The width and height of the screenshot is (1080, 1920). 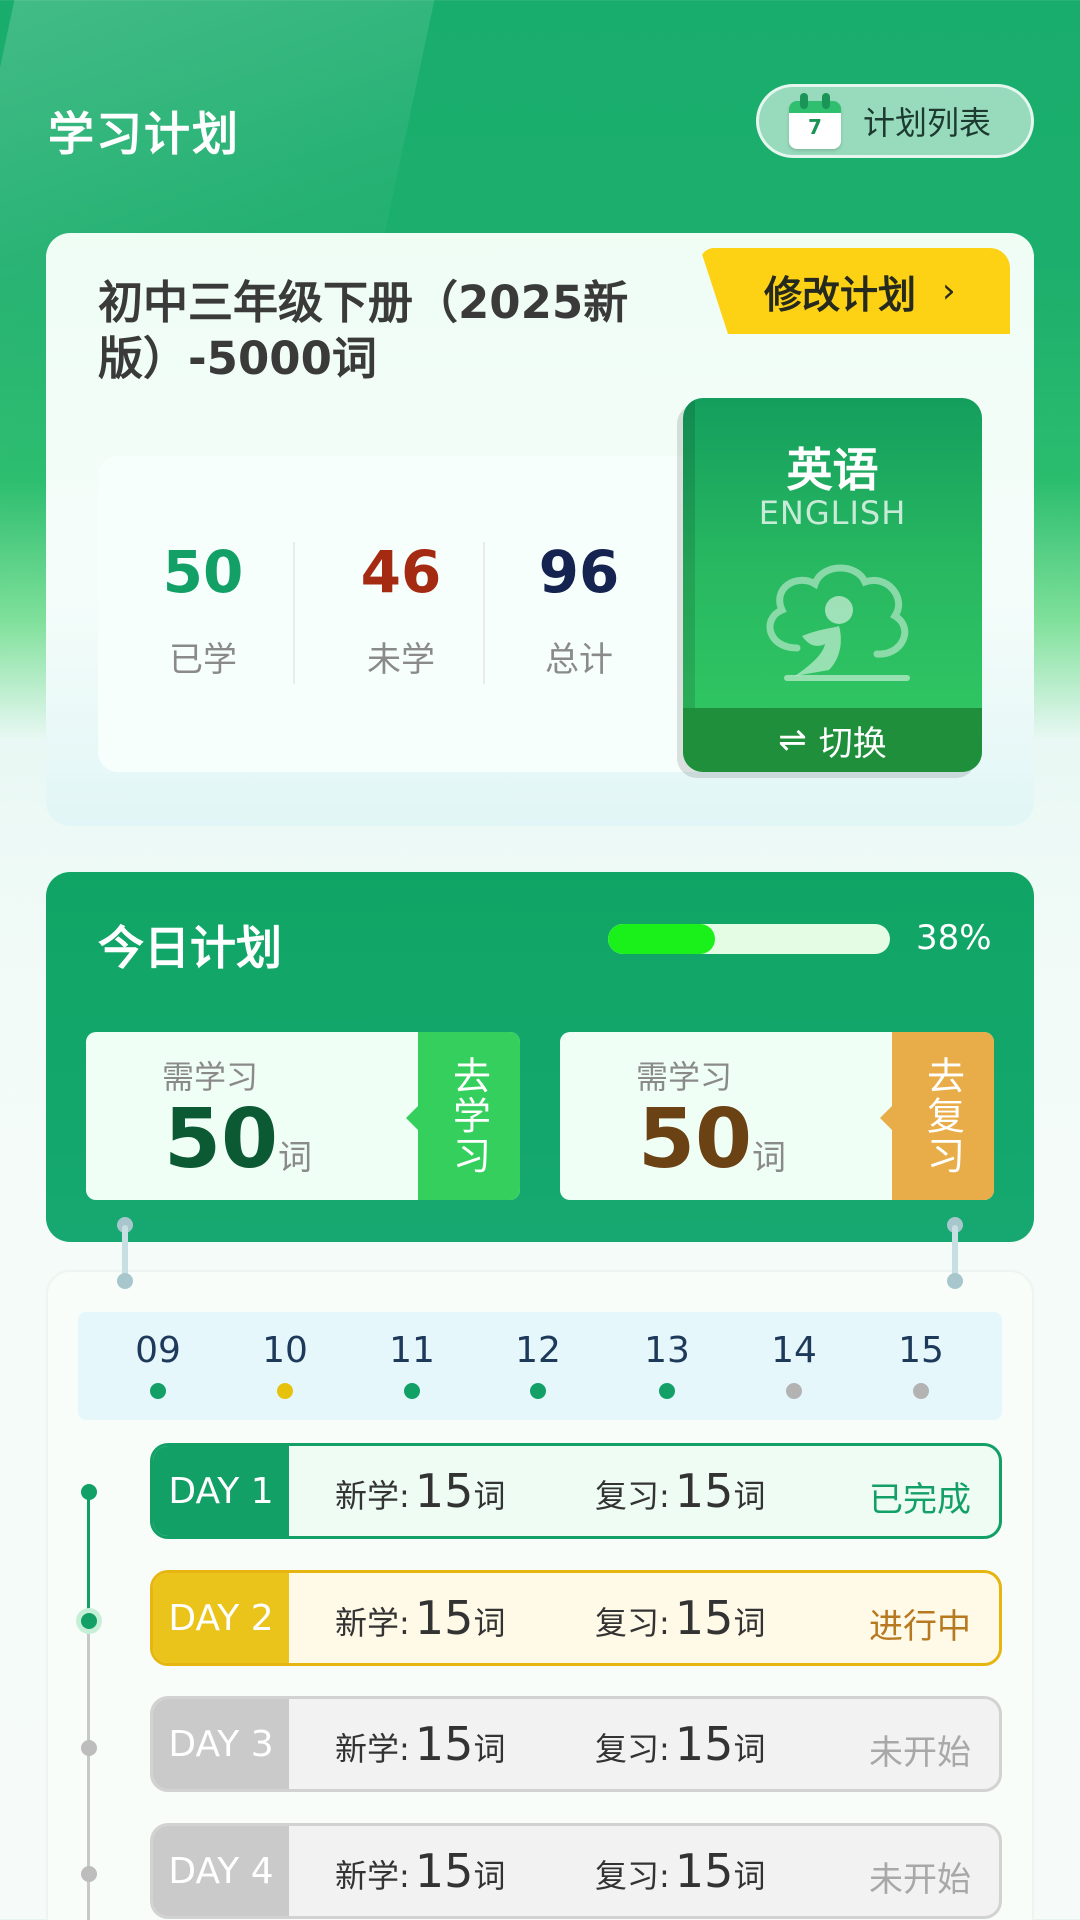 I want to click on date-label: 14, so click(x=794, y=1350).